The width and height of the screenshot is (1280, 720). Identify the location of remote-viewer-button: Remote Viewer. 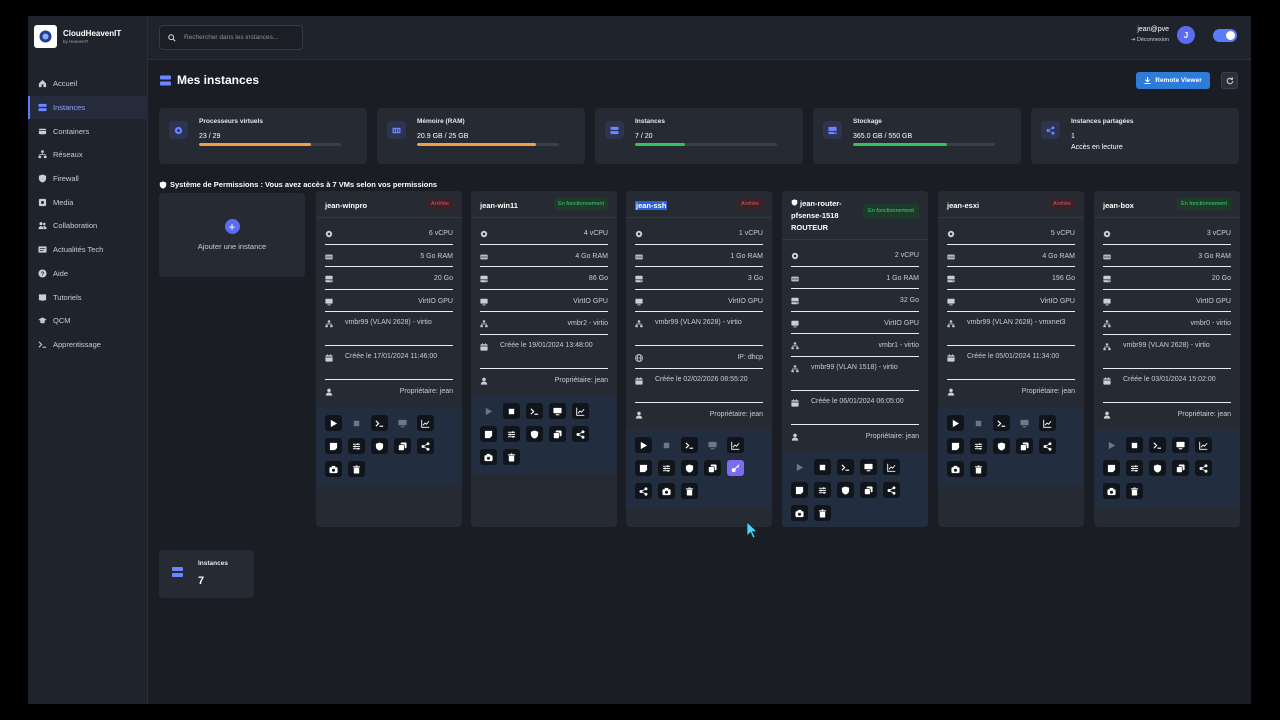
(1173, 80).